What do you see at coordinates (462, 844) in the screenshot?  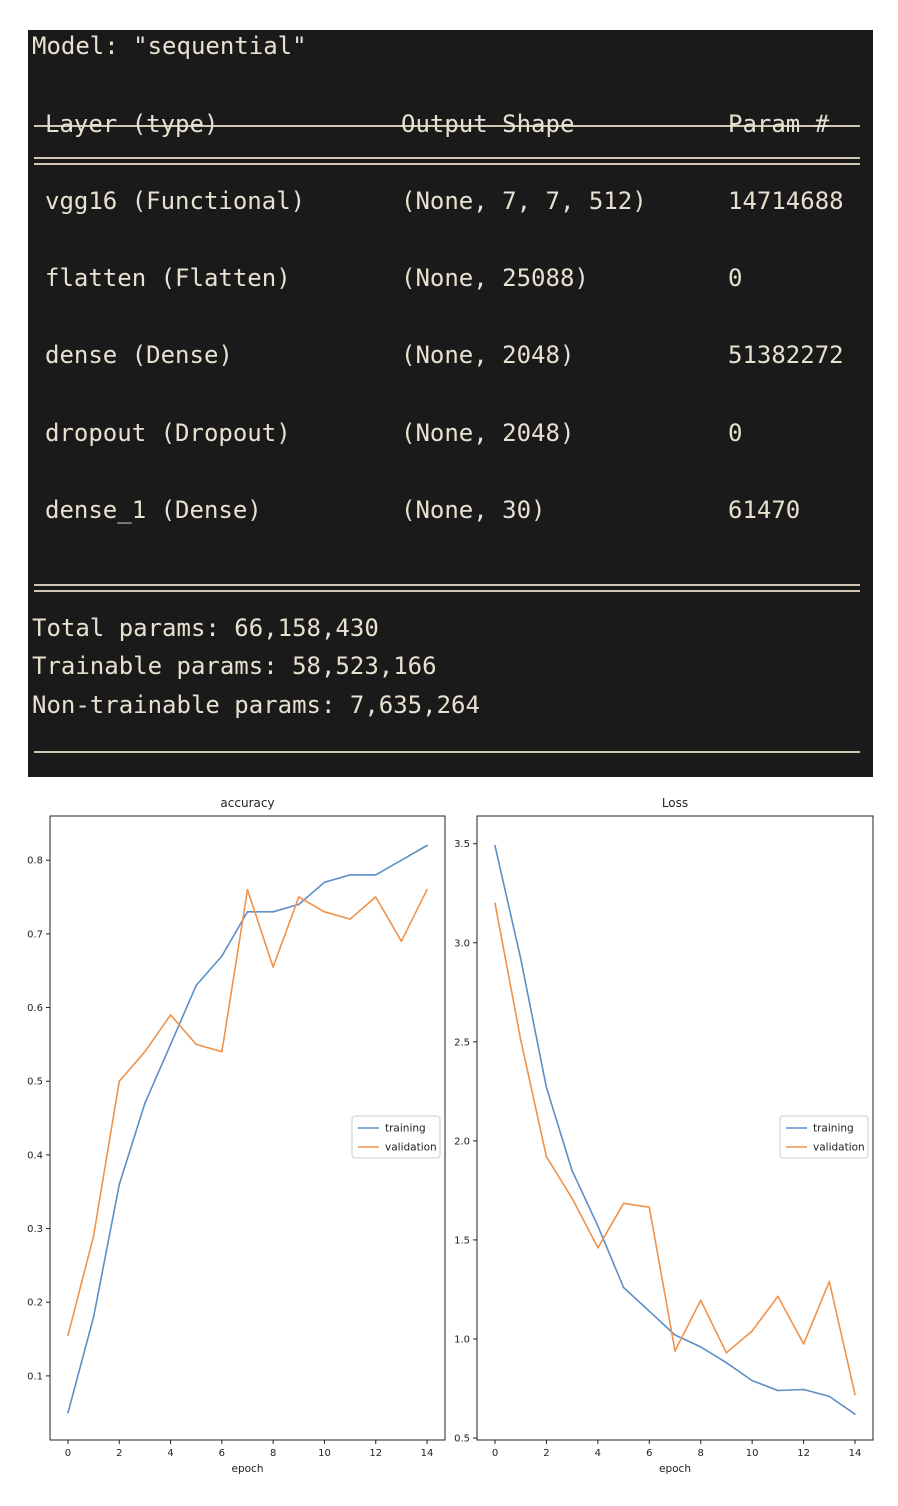 I see `y-tick-label: 3.5` at bounding box center [462, 844].